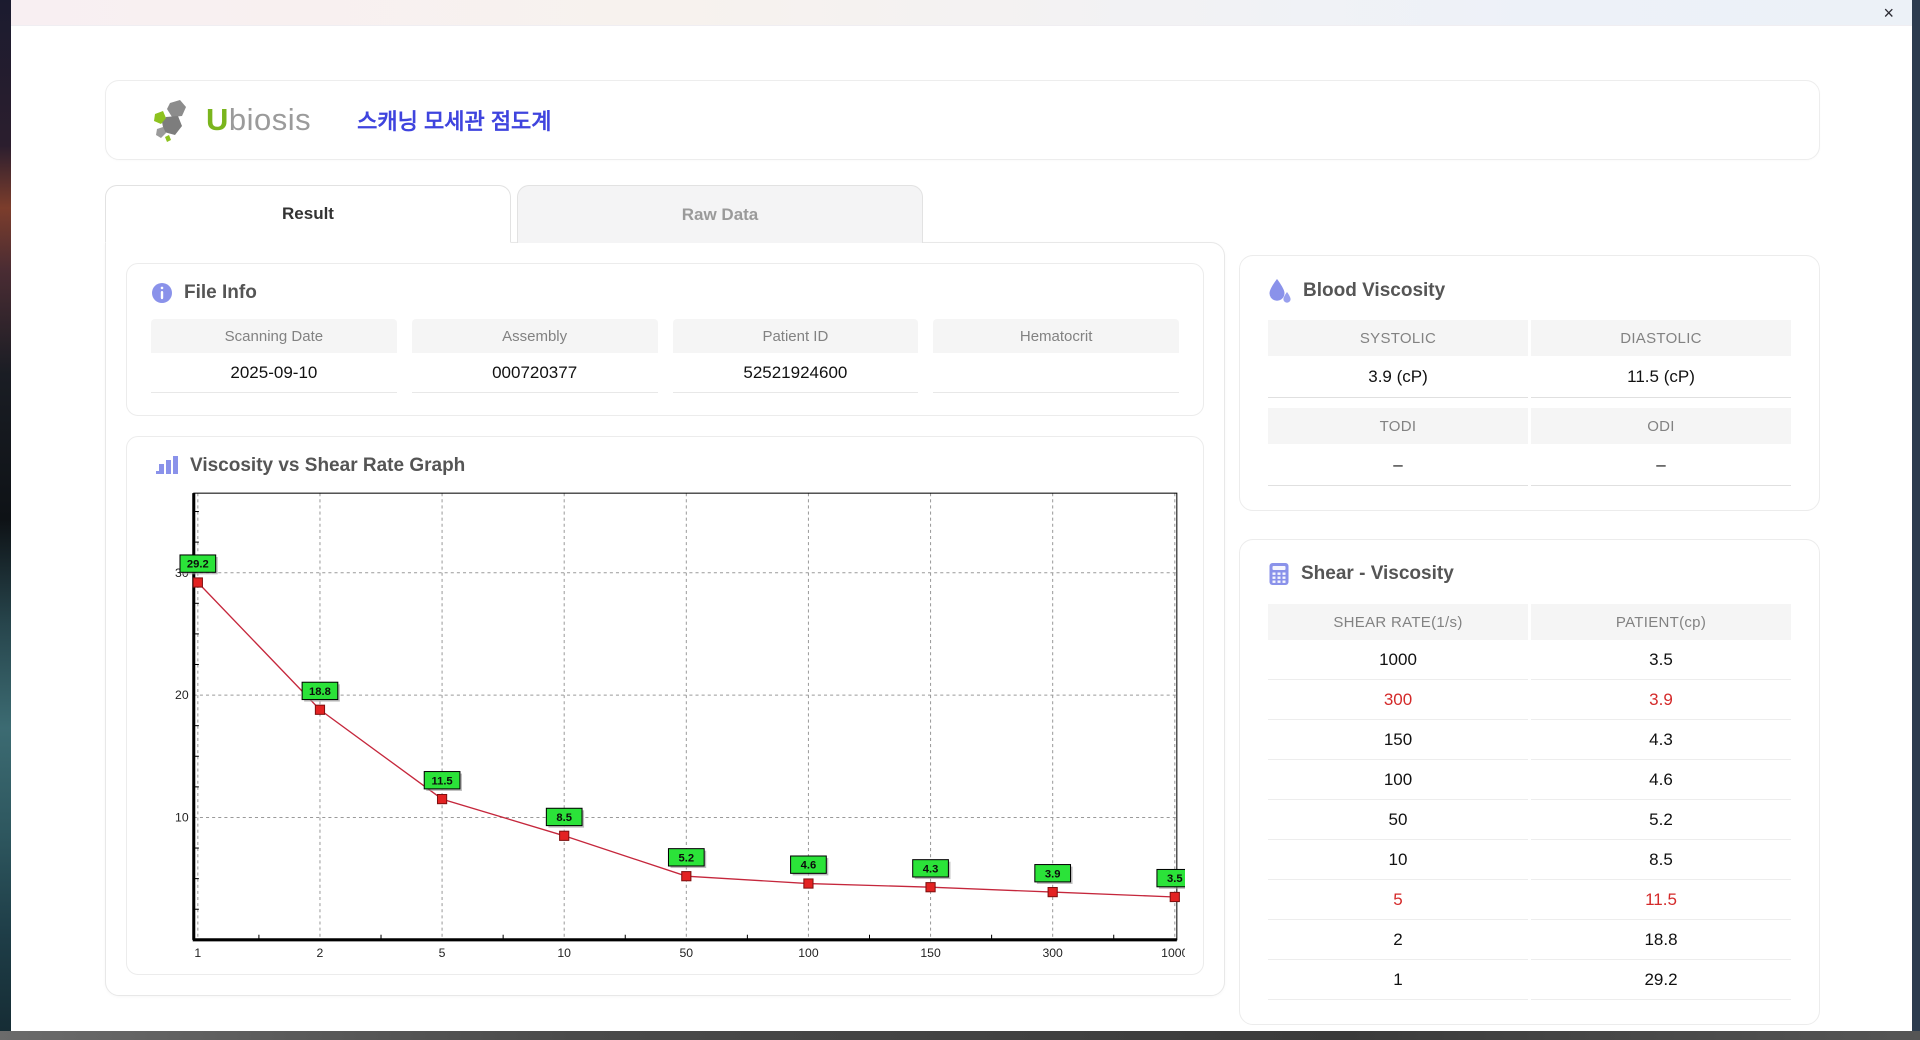 This screenshot has width=1920, height=1040. What do you see at coordinates (182, 818) in the screenshot?
I see `y-tick-label: 10` at bounding box center [182, 818].